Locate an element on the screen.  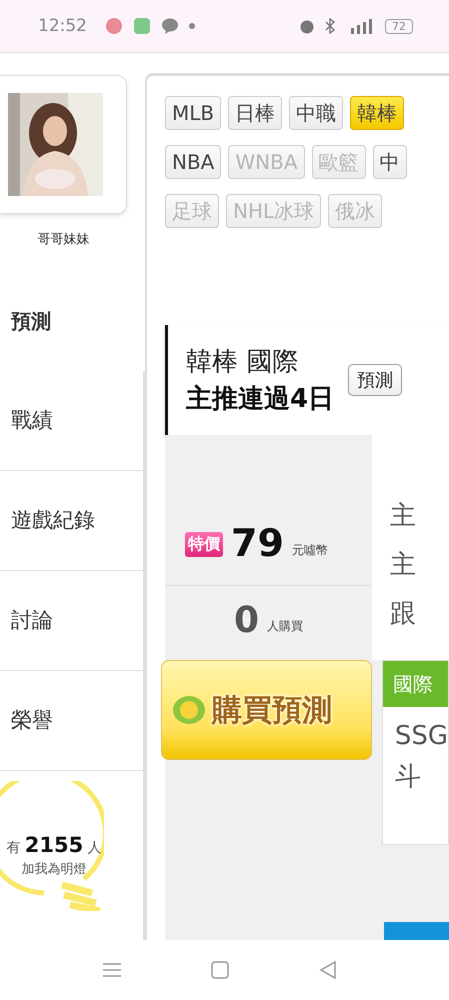
lightbulb-icon is located at coordinates (52, 845).